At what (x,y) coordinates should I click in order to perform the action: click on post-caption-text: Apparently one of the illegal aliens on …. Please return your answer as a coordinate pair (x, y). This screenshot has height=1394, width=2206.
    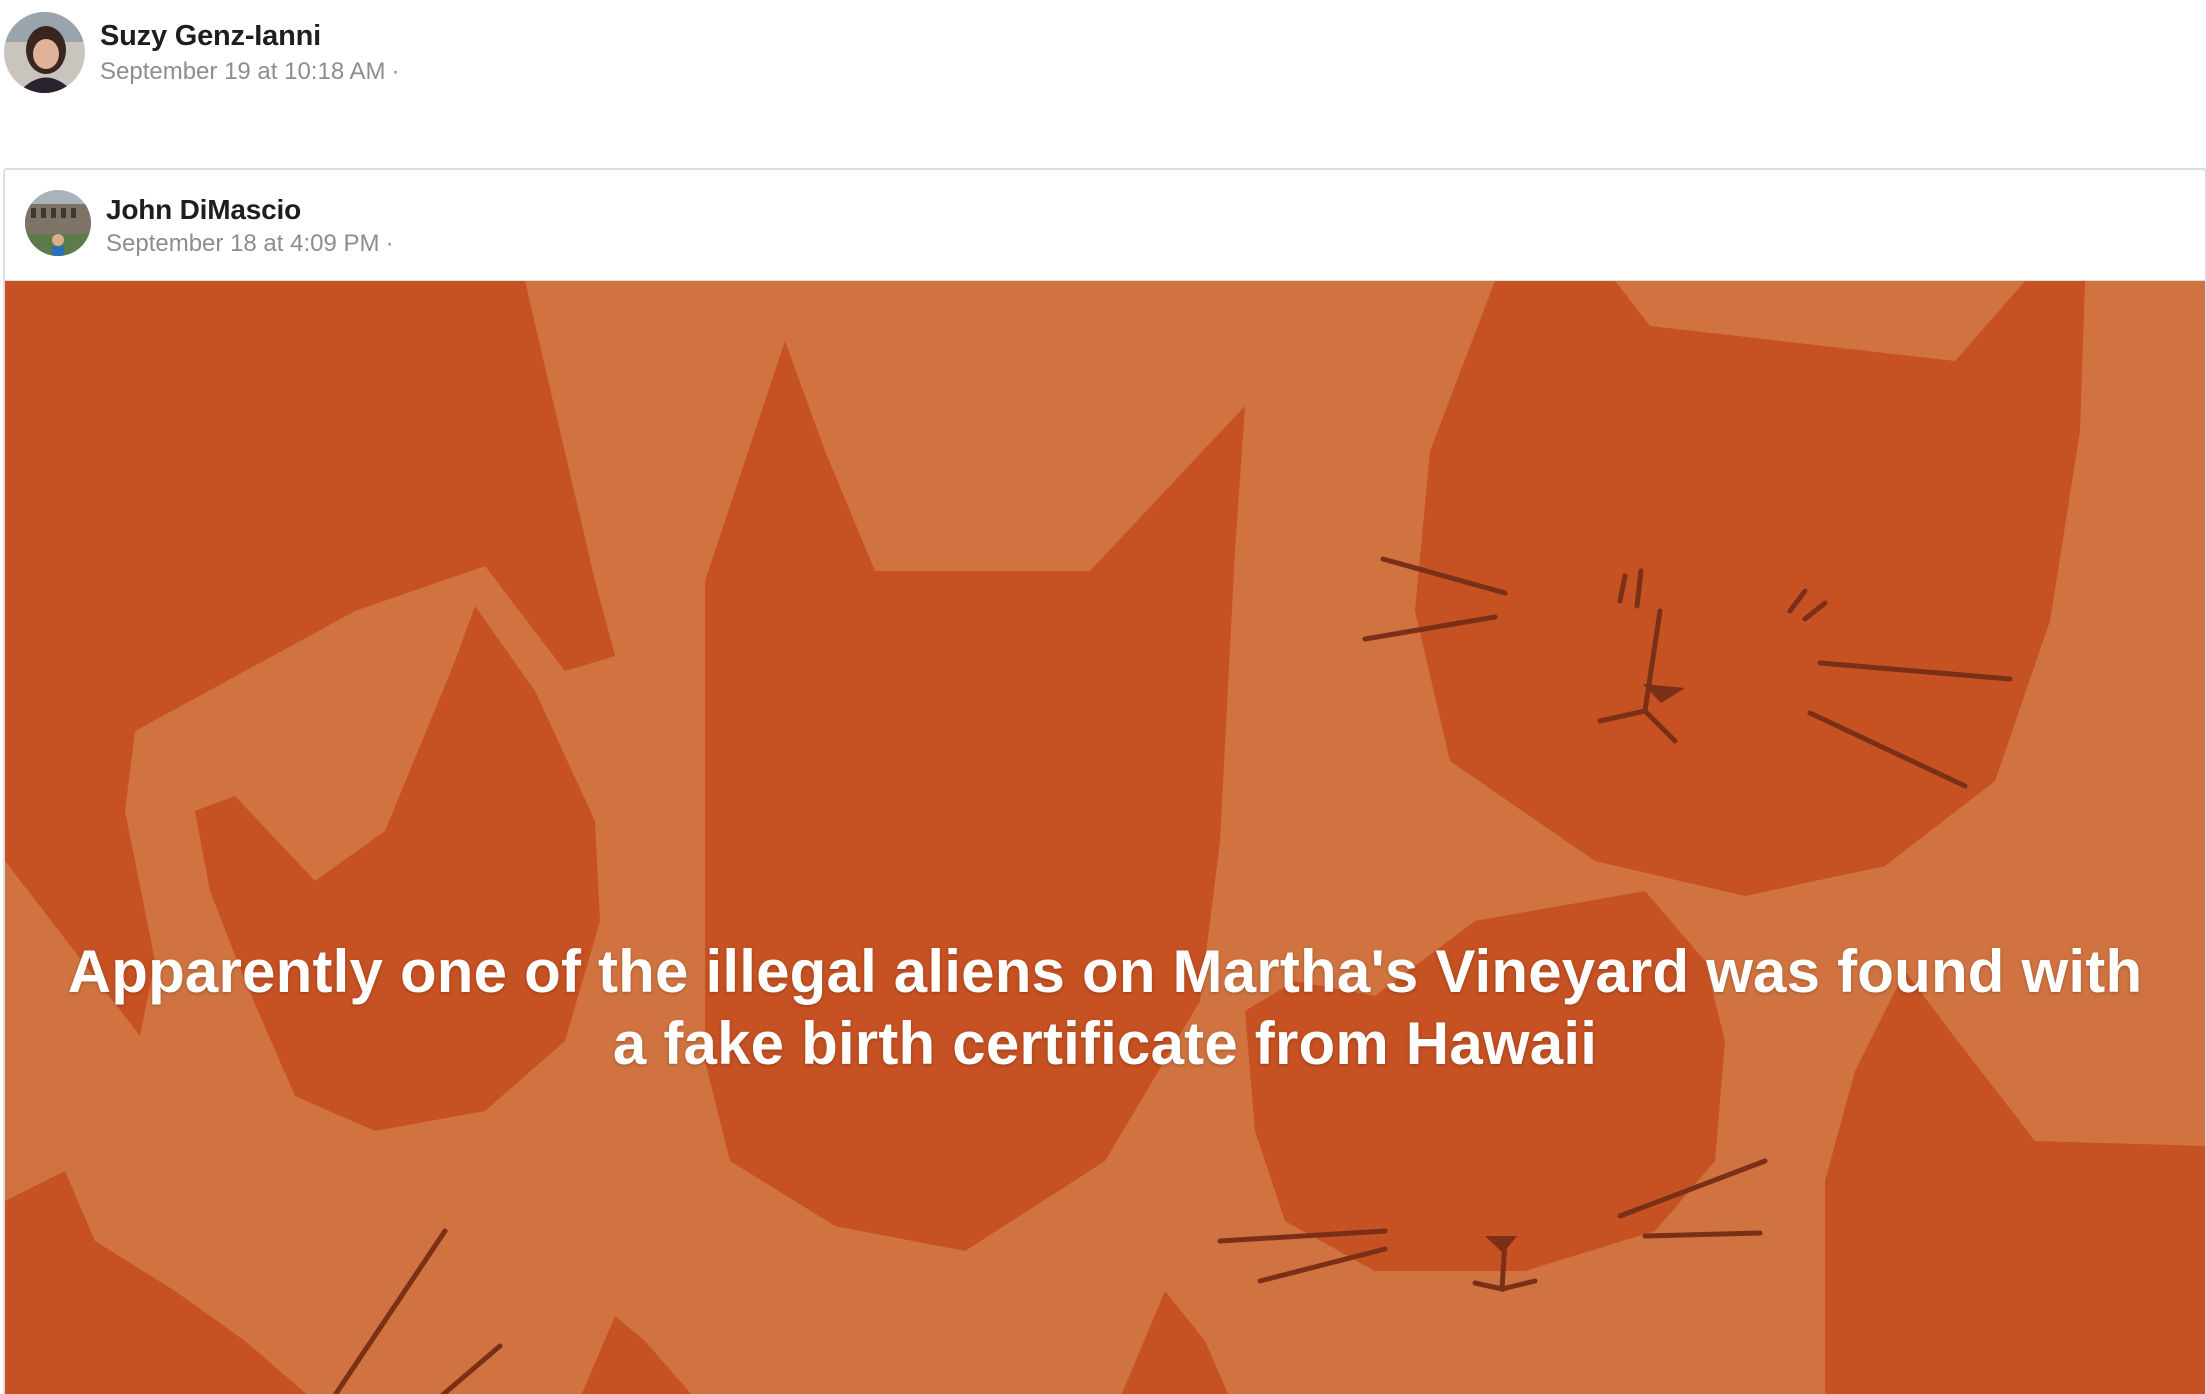
    Looking at the image, I should click on (1105, 1007).